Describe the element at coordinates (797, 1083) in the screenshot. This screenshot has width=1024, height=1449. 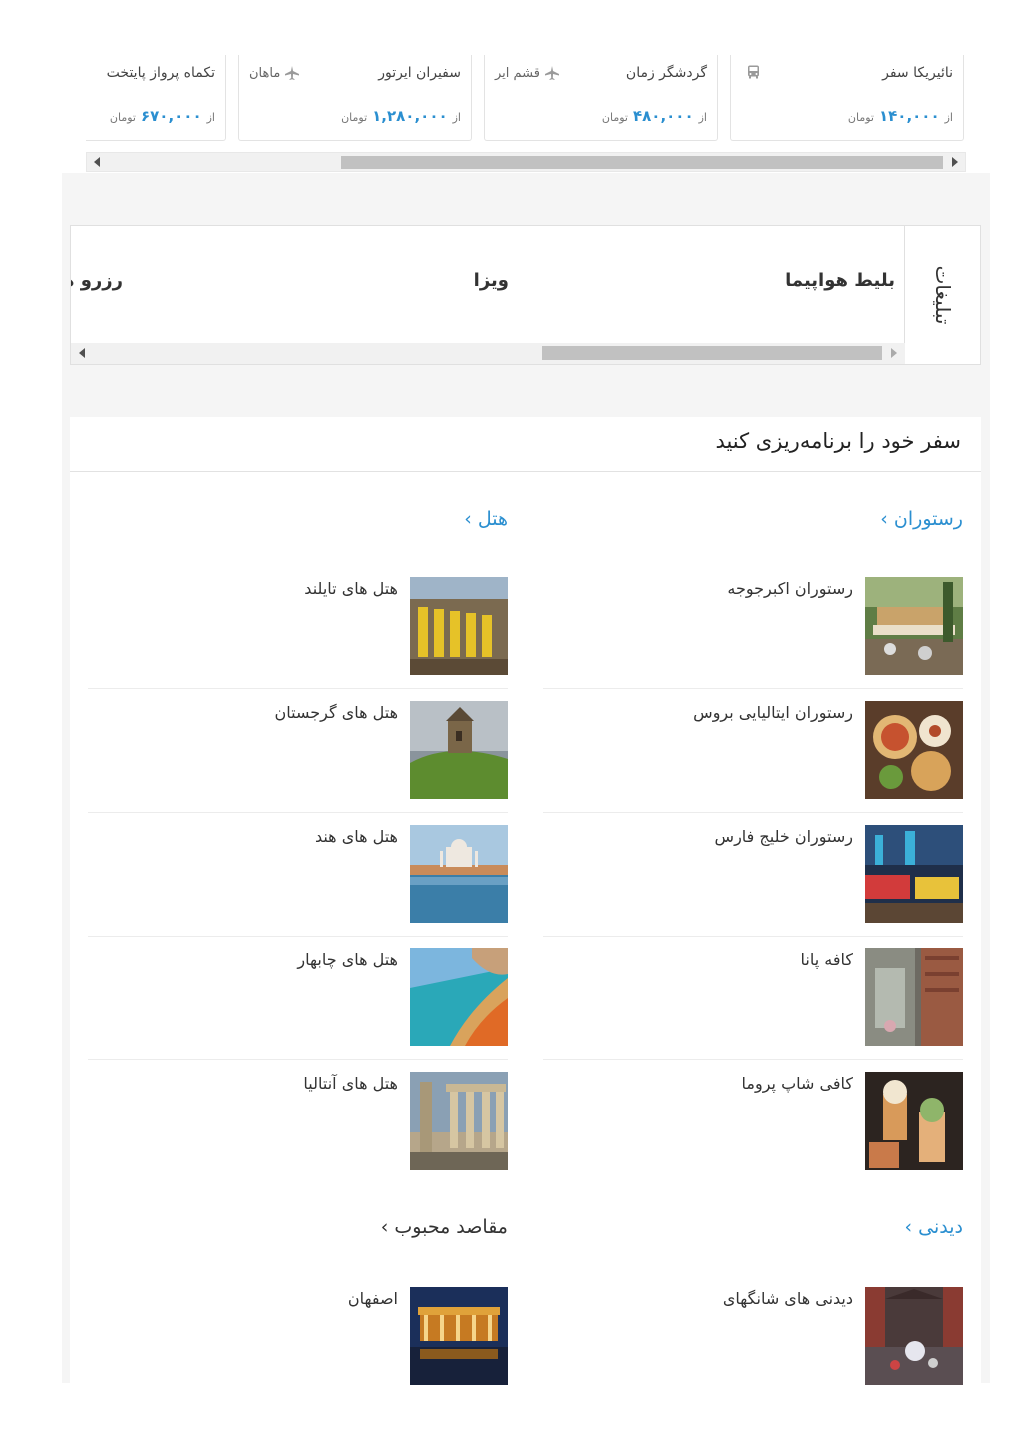
I see `item-label: کافی شاپ پروما` at that location.